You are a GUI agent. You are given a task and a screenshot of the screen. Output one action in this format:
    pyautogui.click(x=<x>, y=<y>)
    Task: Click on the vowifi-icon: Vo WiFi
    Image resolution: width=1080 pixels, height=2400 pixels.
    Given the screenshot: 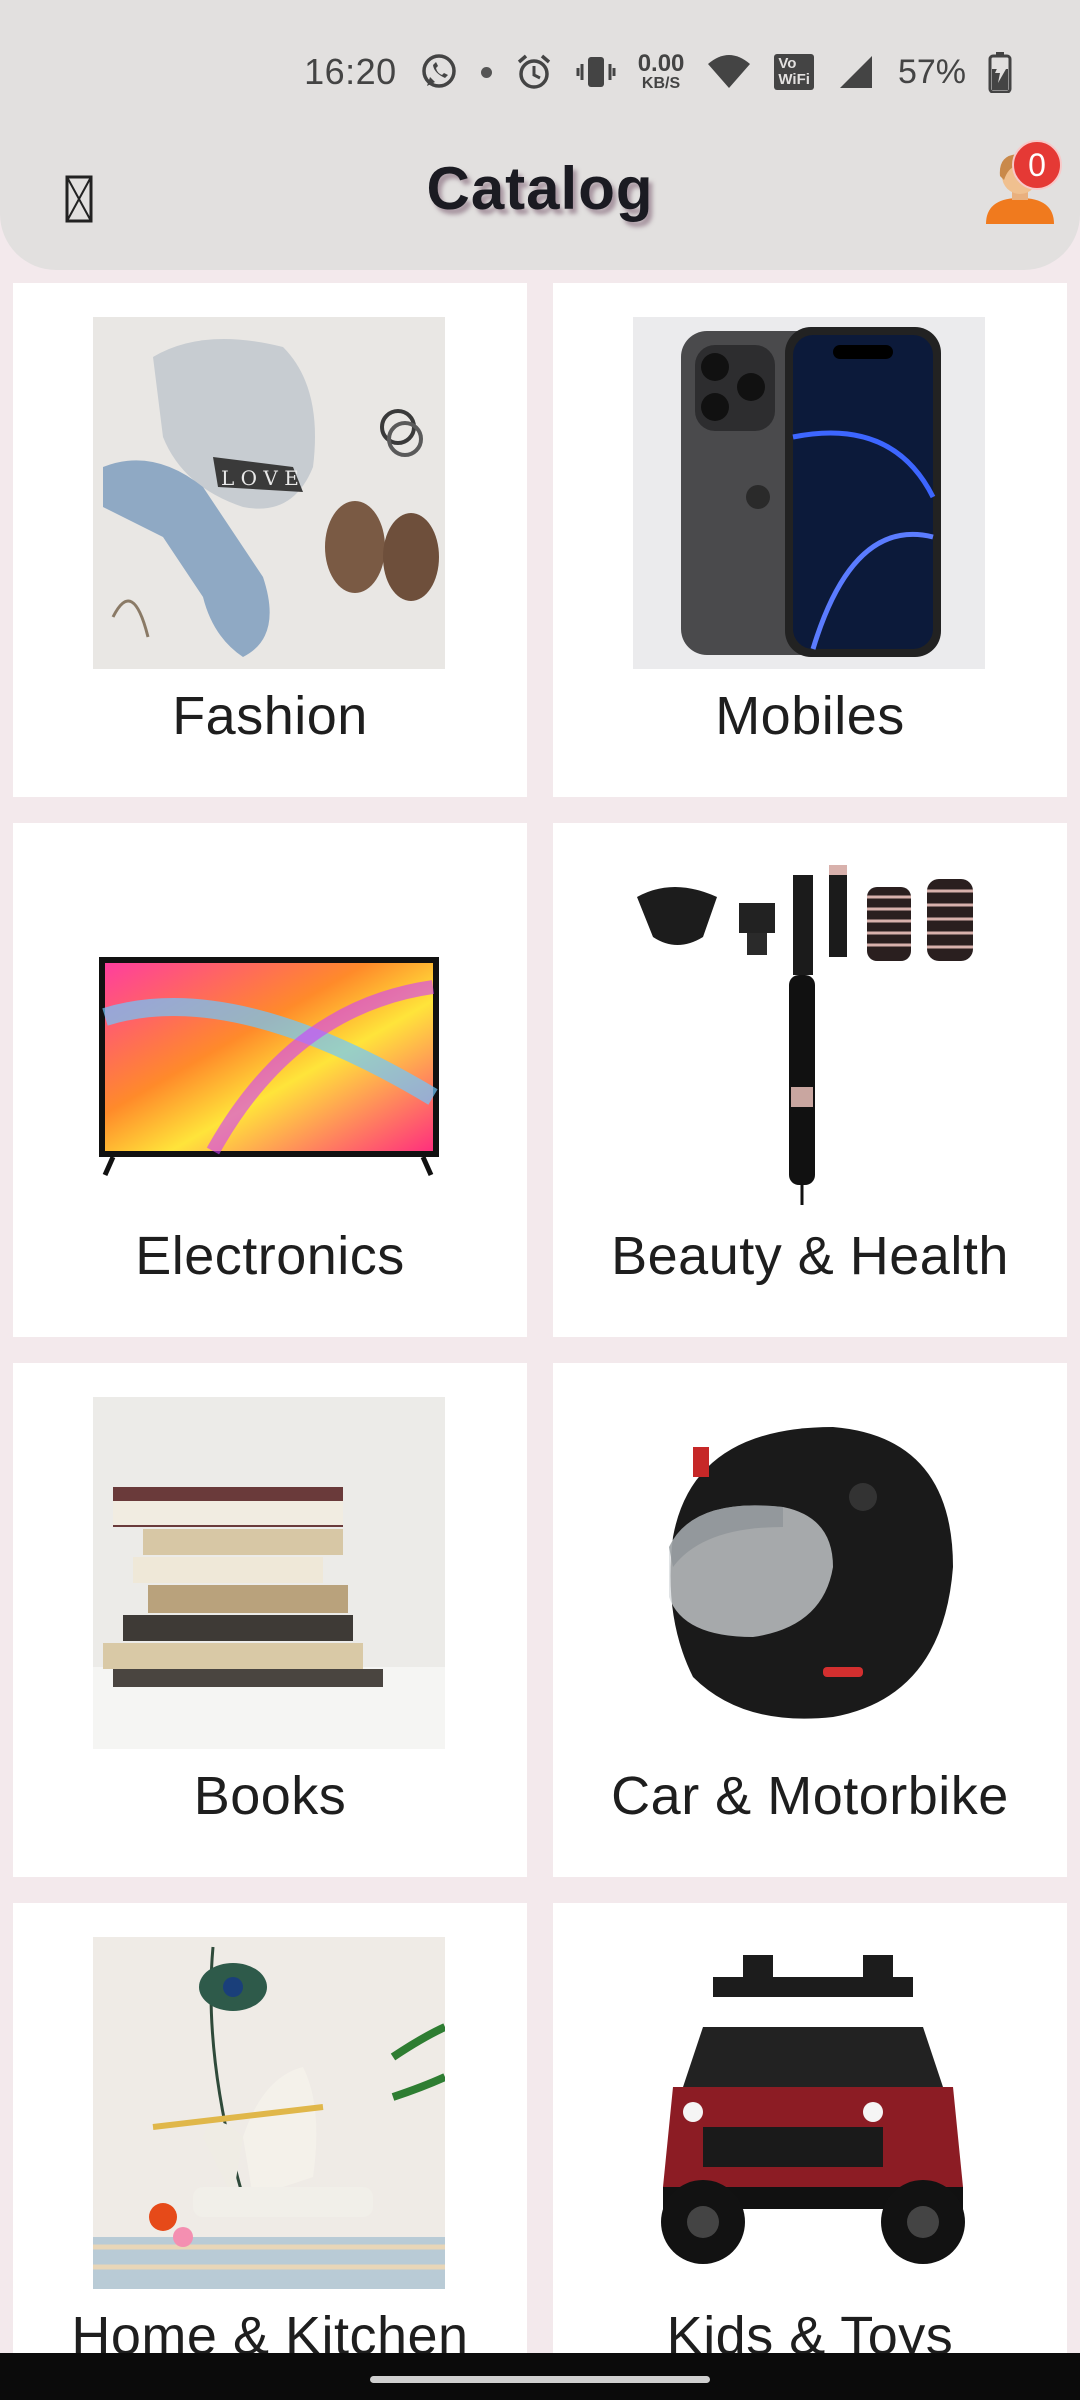 What is the action you would take?
    pyautogui.click(x=794, y=72)
    